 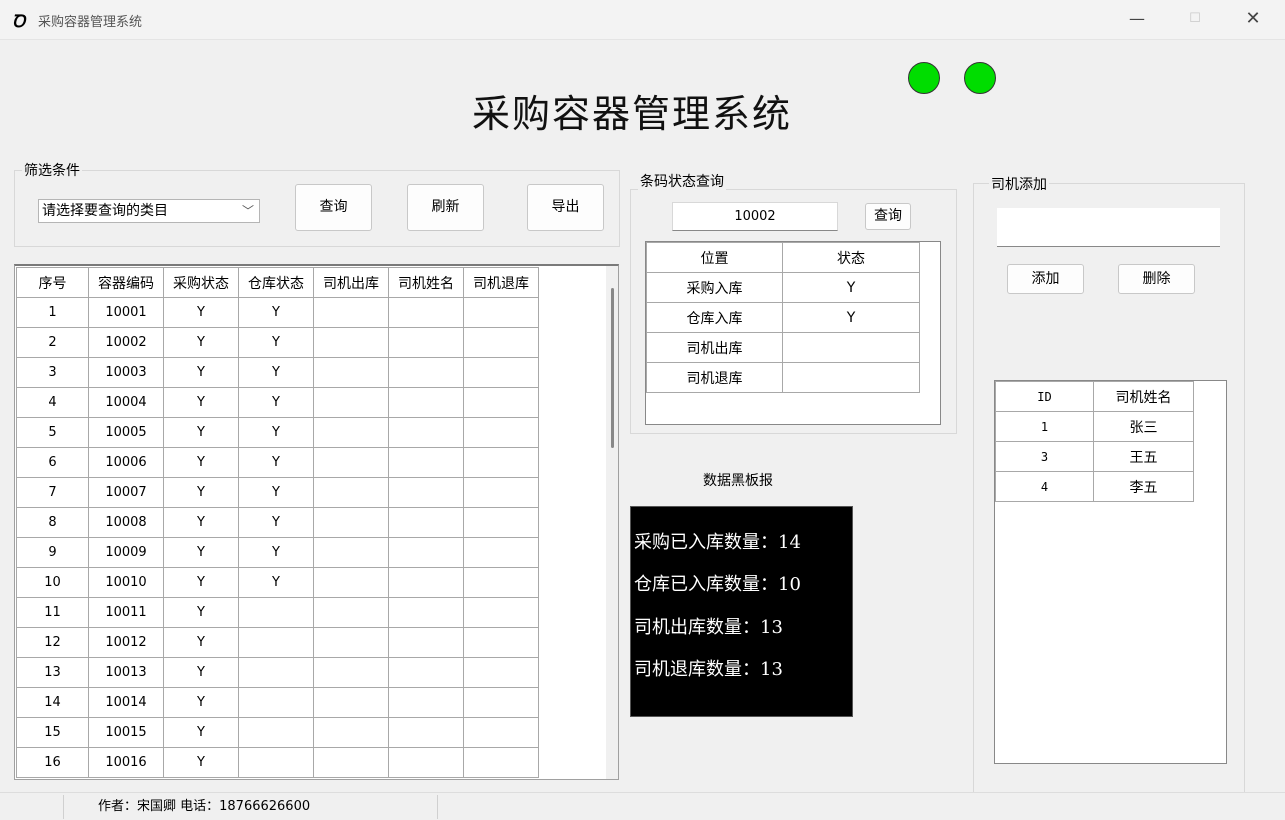 I want to click on table-row: 仓库入库 Y, so click(x=783, y=317).